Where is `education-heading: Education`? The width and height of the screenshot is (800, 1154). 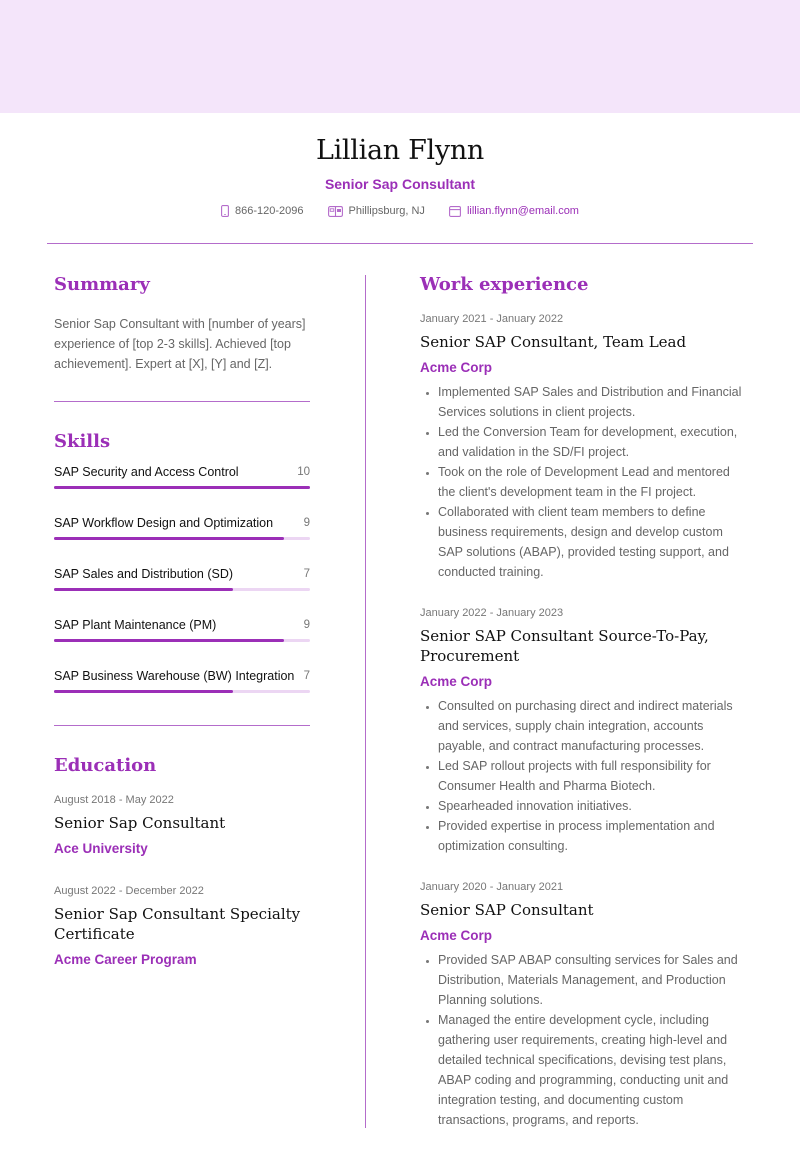
education-heading: Education is located at coordinates (105, 765).